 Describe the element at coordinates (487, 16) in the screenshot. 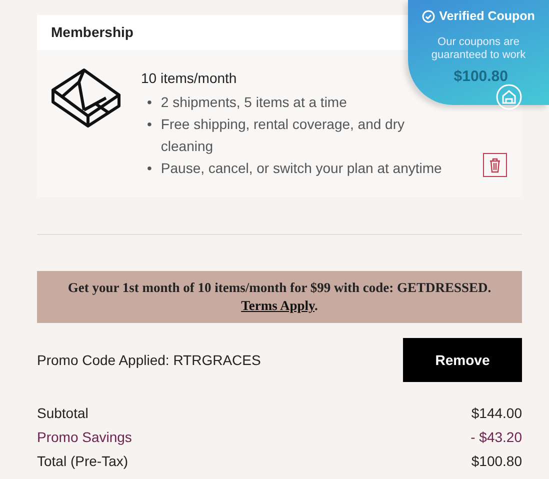

I see `badge-title: Verified Coupon` at that location.